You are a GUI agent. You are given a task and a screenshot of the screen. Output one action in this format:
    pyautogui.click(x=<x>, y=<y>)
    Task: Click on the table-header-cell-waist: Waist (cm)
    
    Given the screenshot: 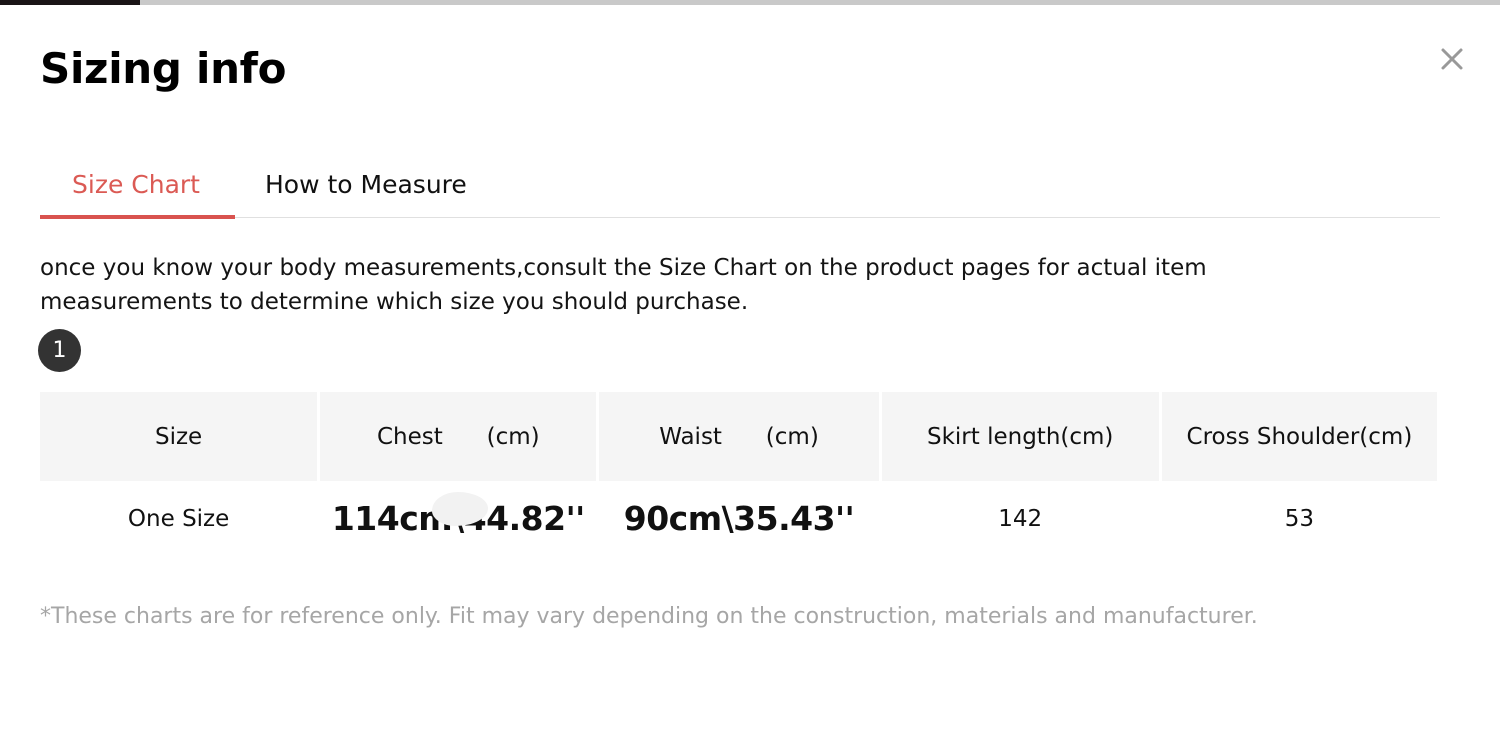 What is the action you would take?
    pyautogui.click(x=739, y=436)
    